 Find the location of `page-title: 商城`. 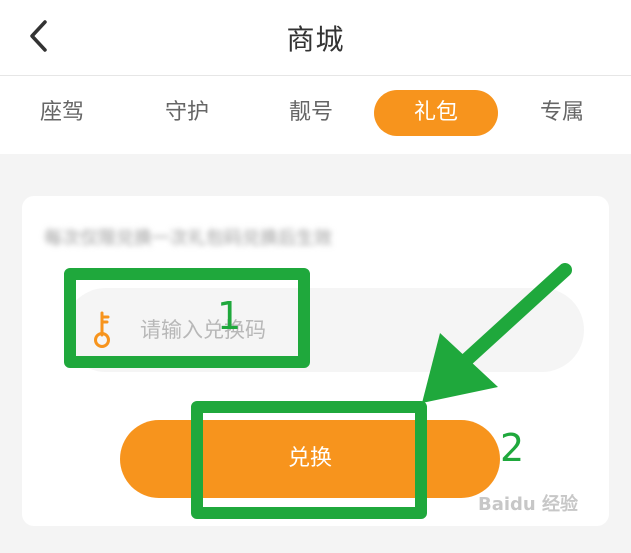

page-title: 商城 is located at coordinates (315, 39).